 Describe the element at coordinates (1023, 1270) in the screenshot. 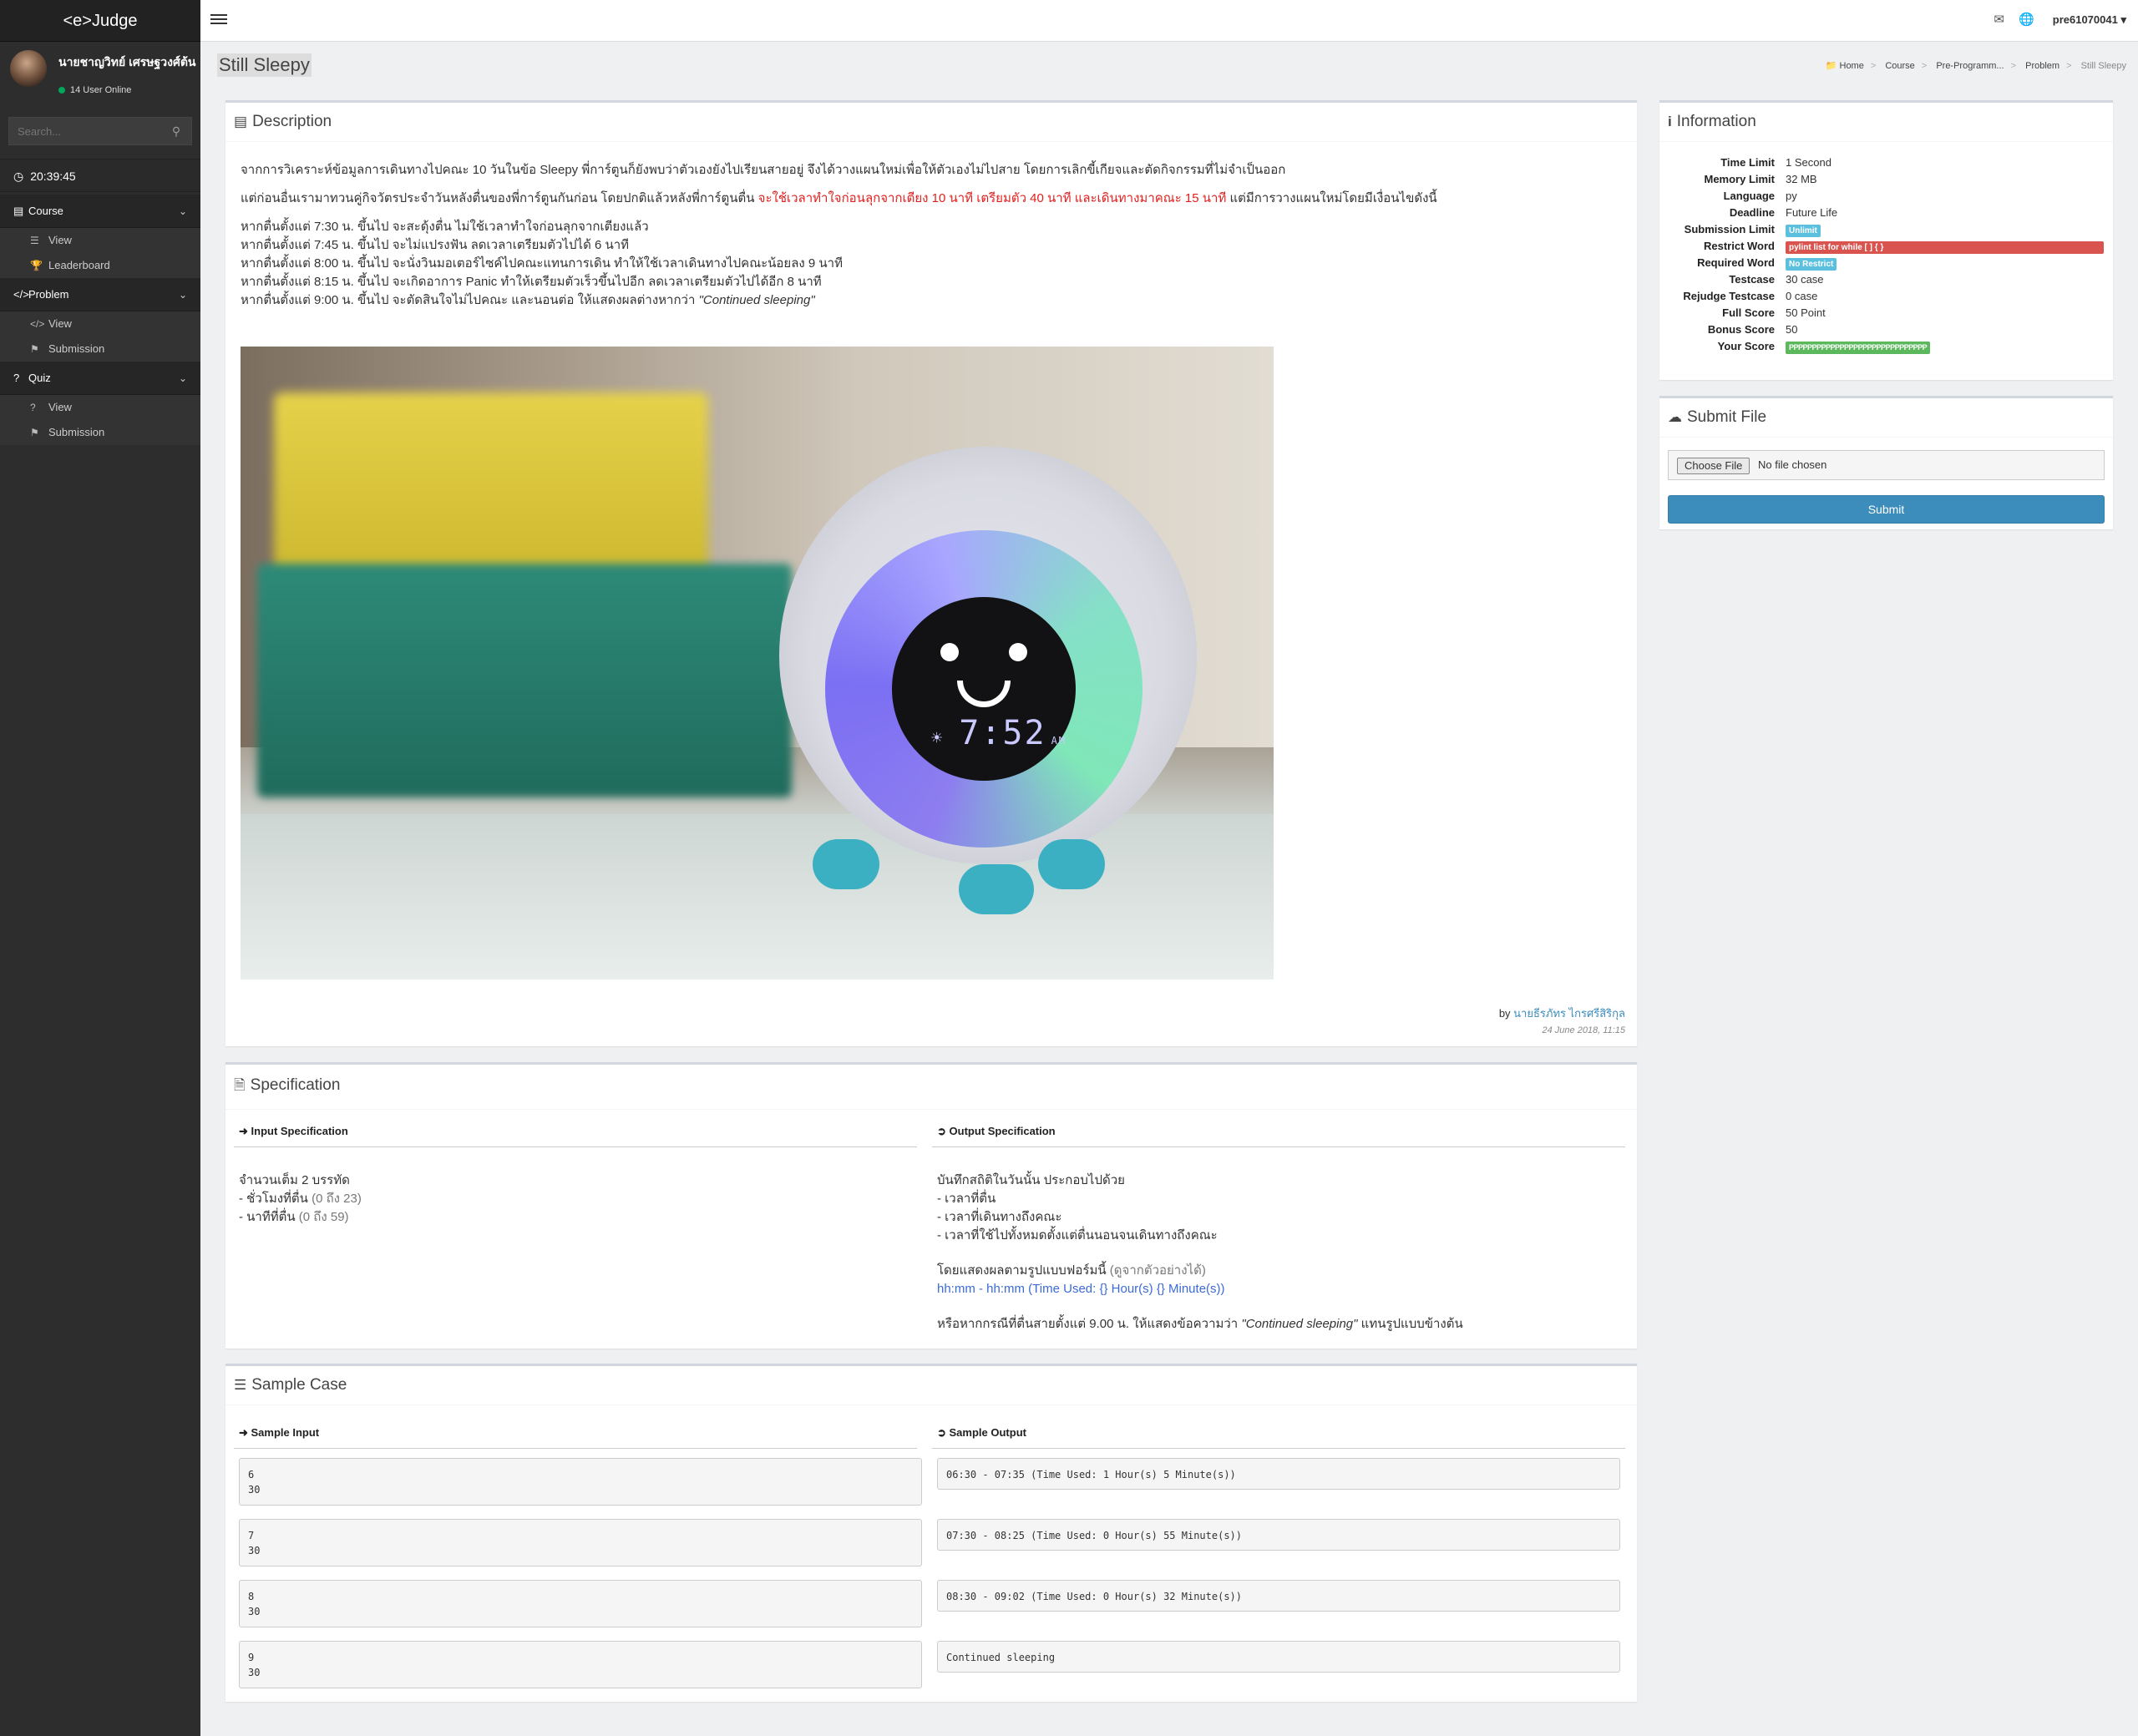

I see `text: โดยแสดงผลตามรูปแบบฟอร์มนี้` at that location.